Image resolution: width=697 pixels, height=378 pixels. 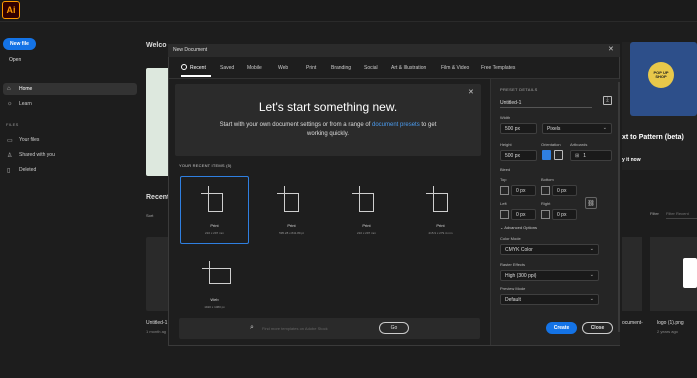 I want to click on tab-print: Print, so click(x=311, y=68).